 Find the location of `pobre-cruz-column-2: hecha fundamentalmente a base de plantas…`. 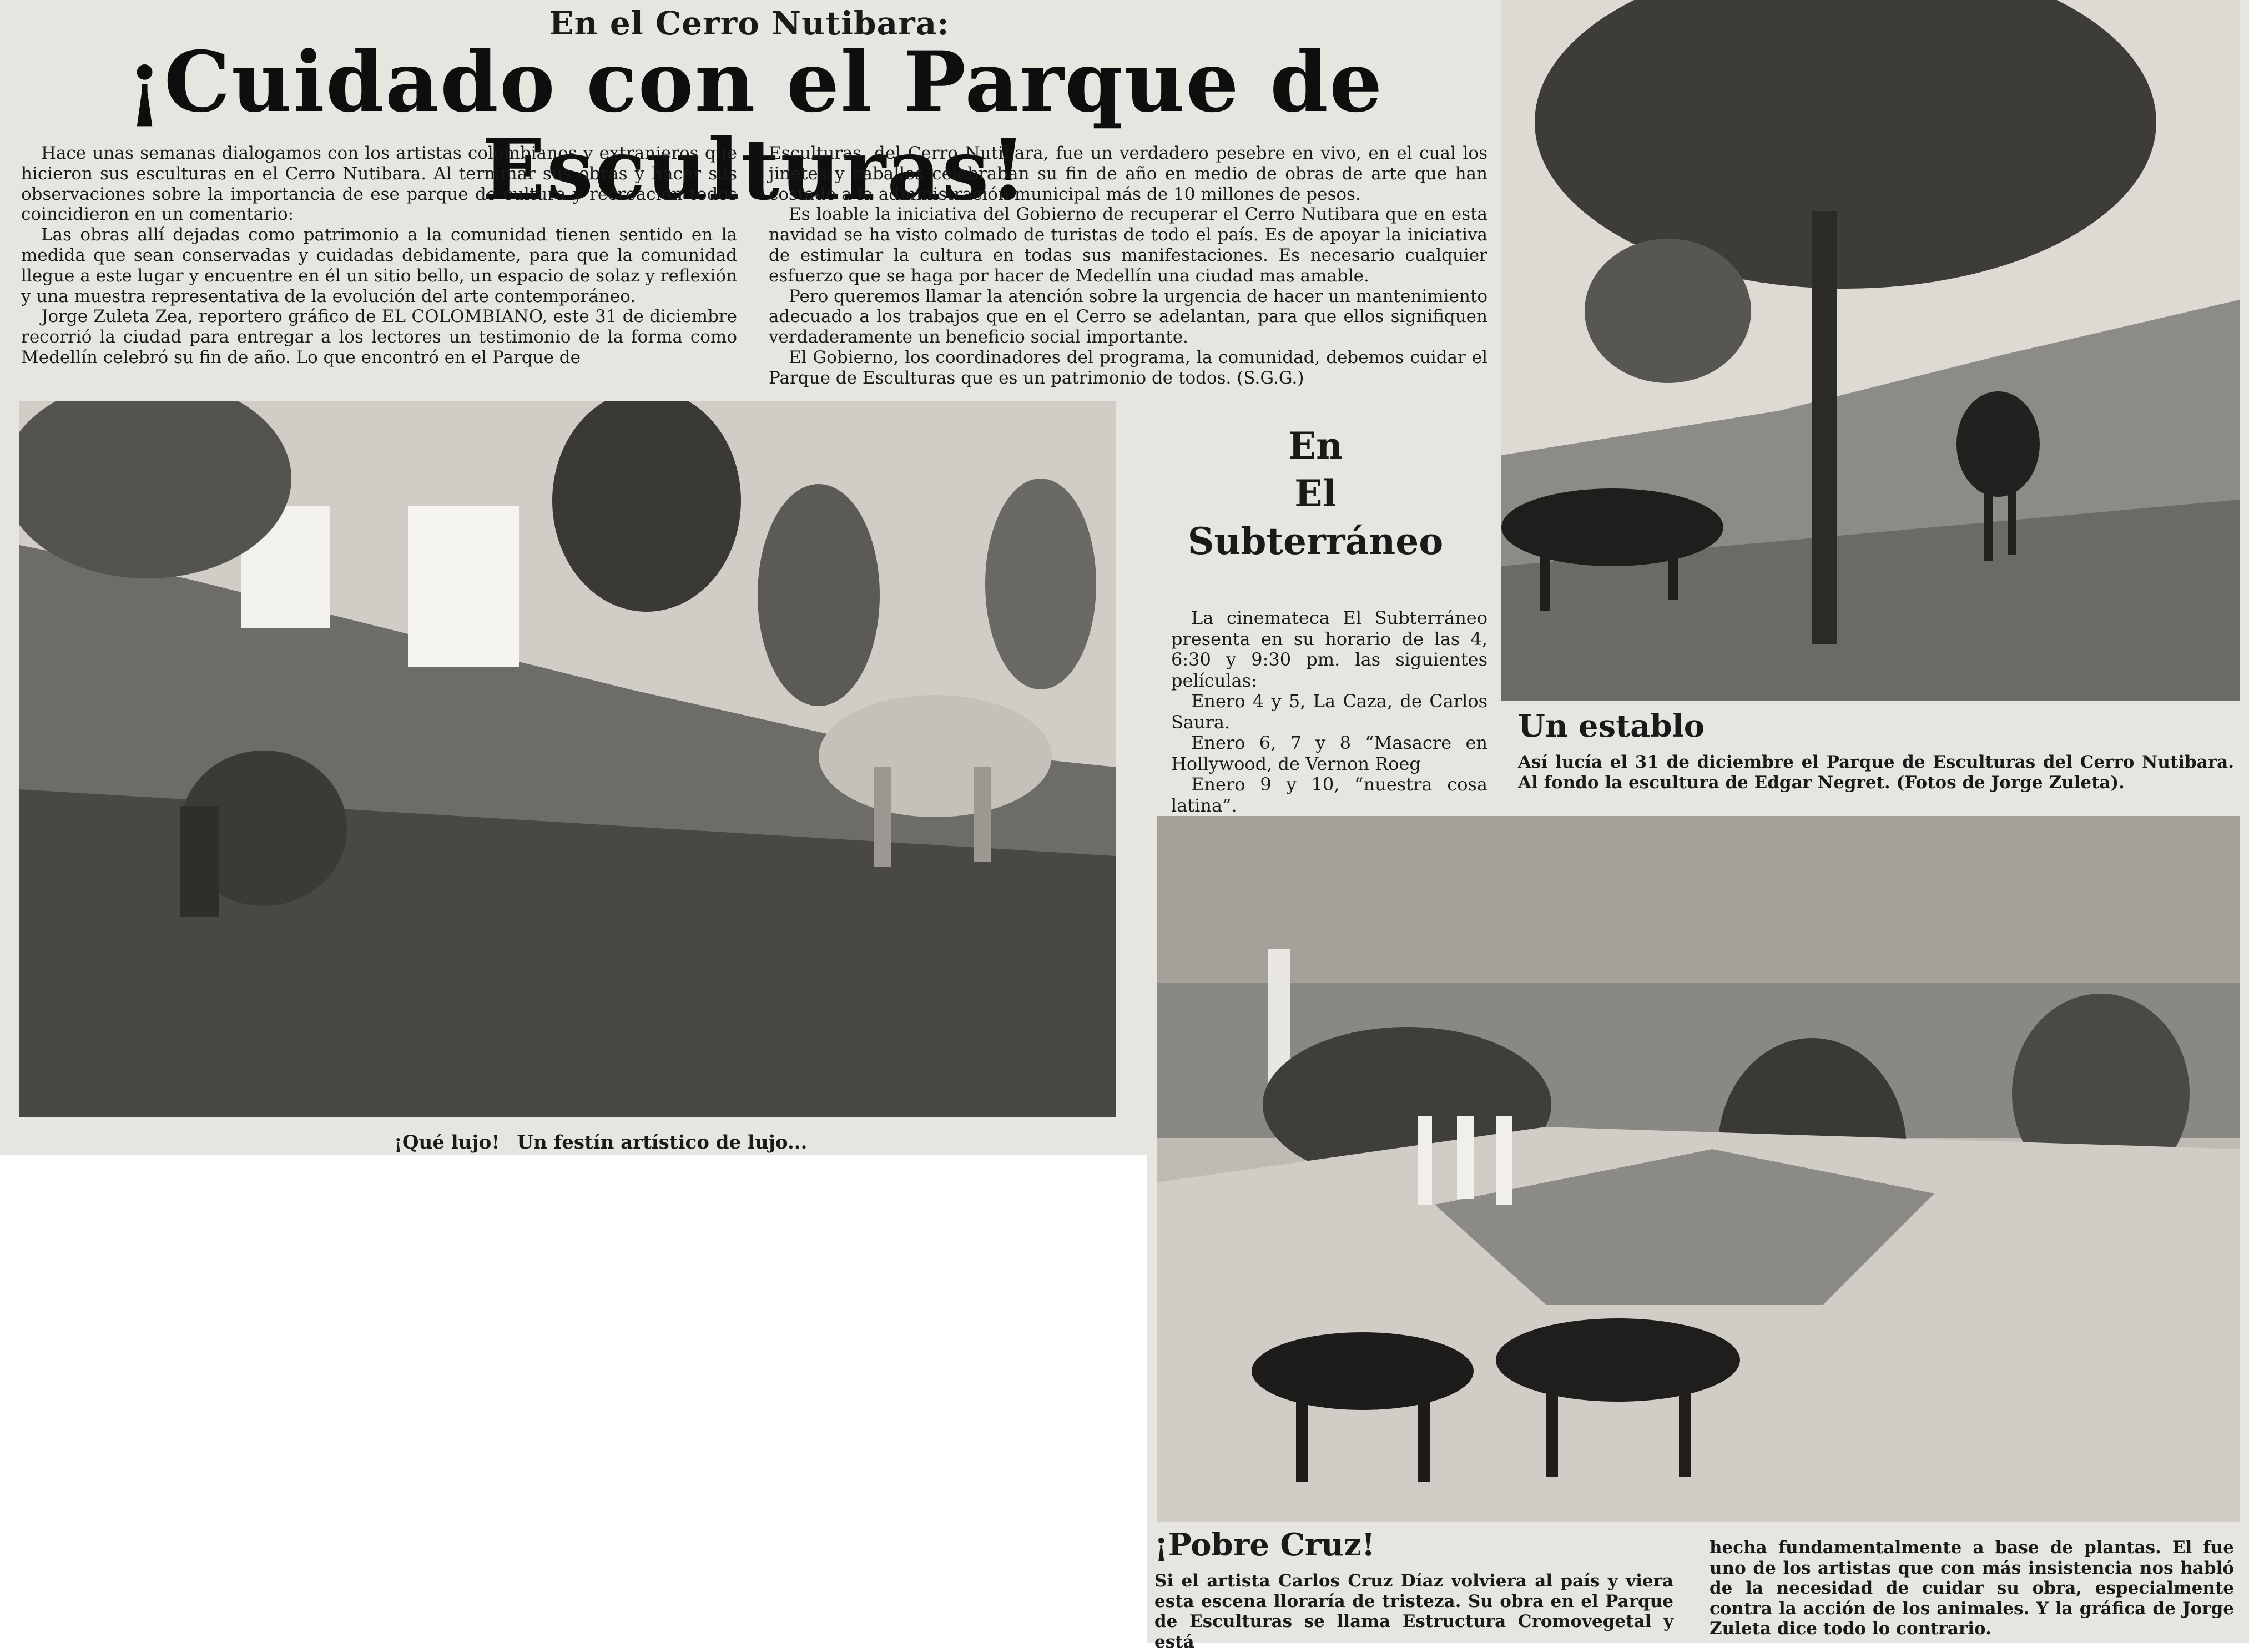

pobre-cruz-column-2: hecha fundamentalmente a base de plantas… is located at coordinates (1972, 1588).